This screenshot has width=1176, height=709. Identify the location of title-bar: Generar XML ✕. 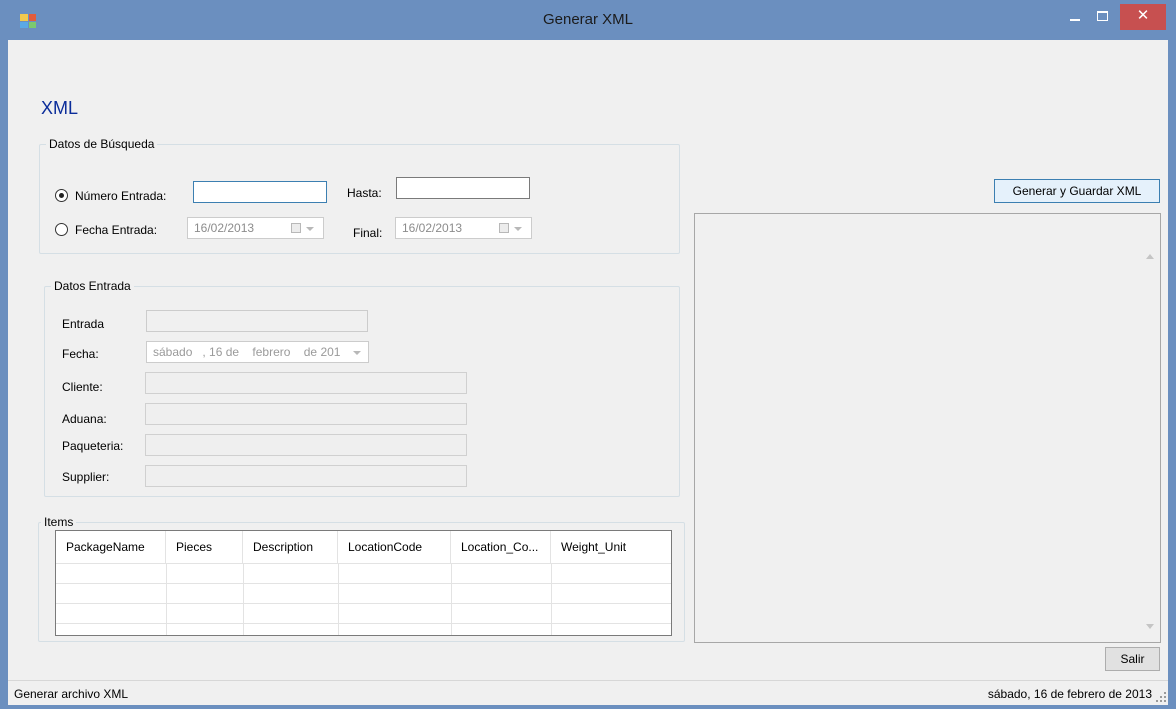
(588, 20).